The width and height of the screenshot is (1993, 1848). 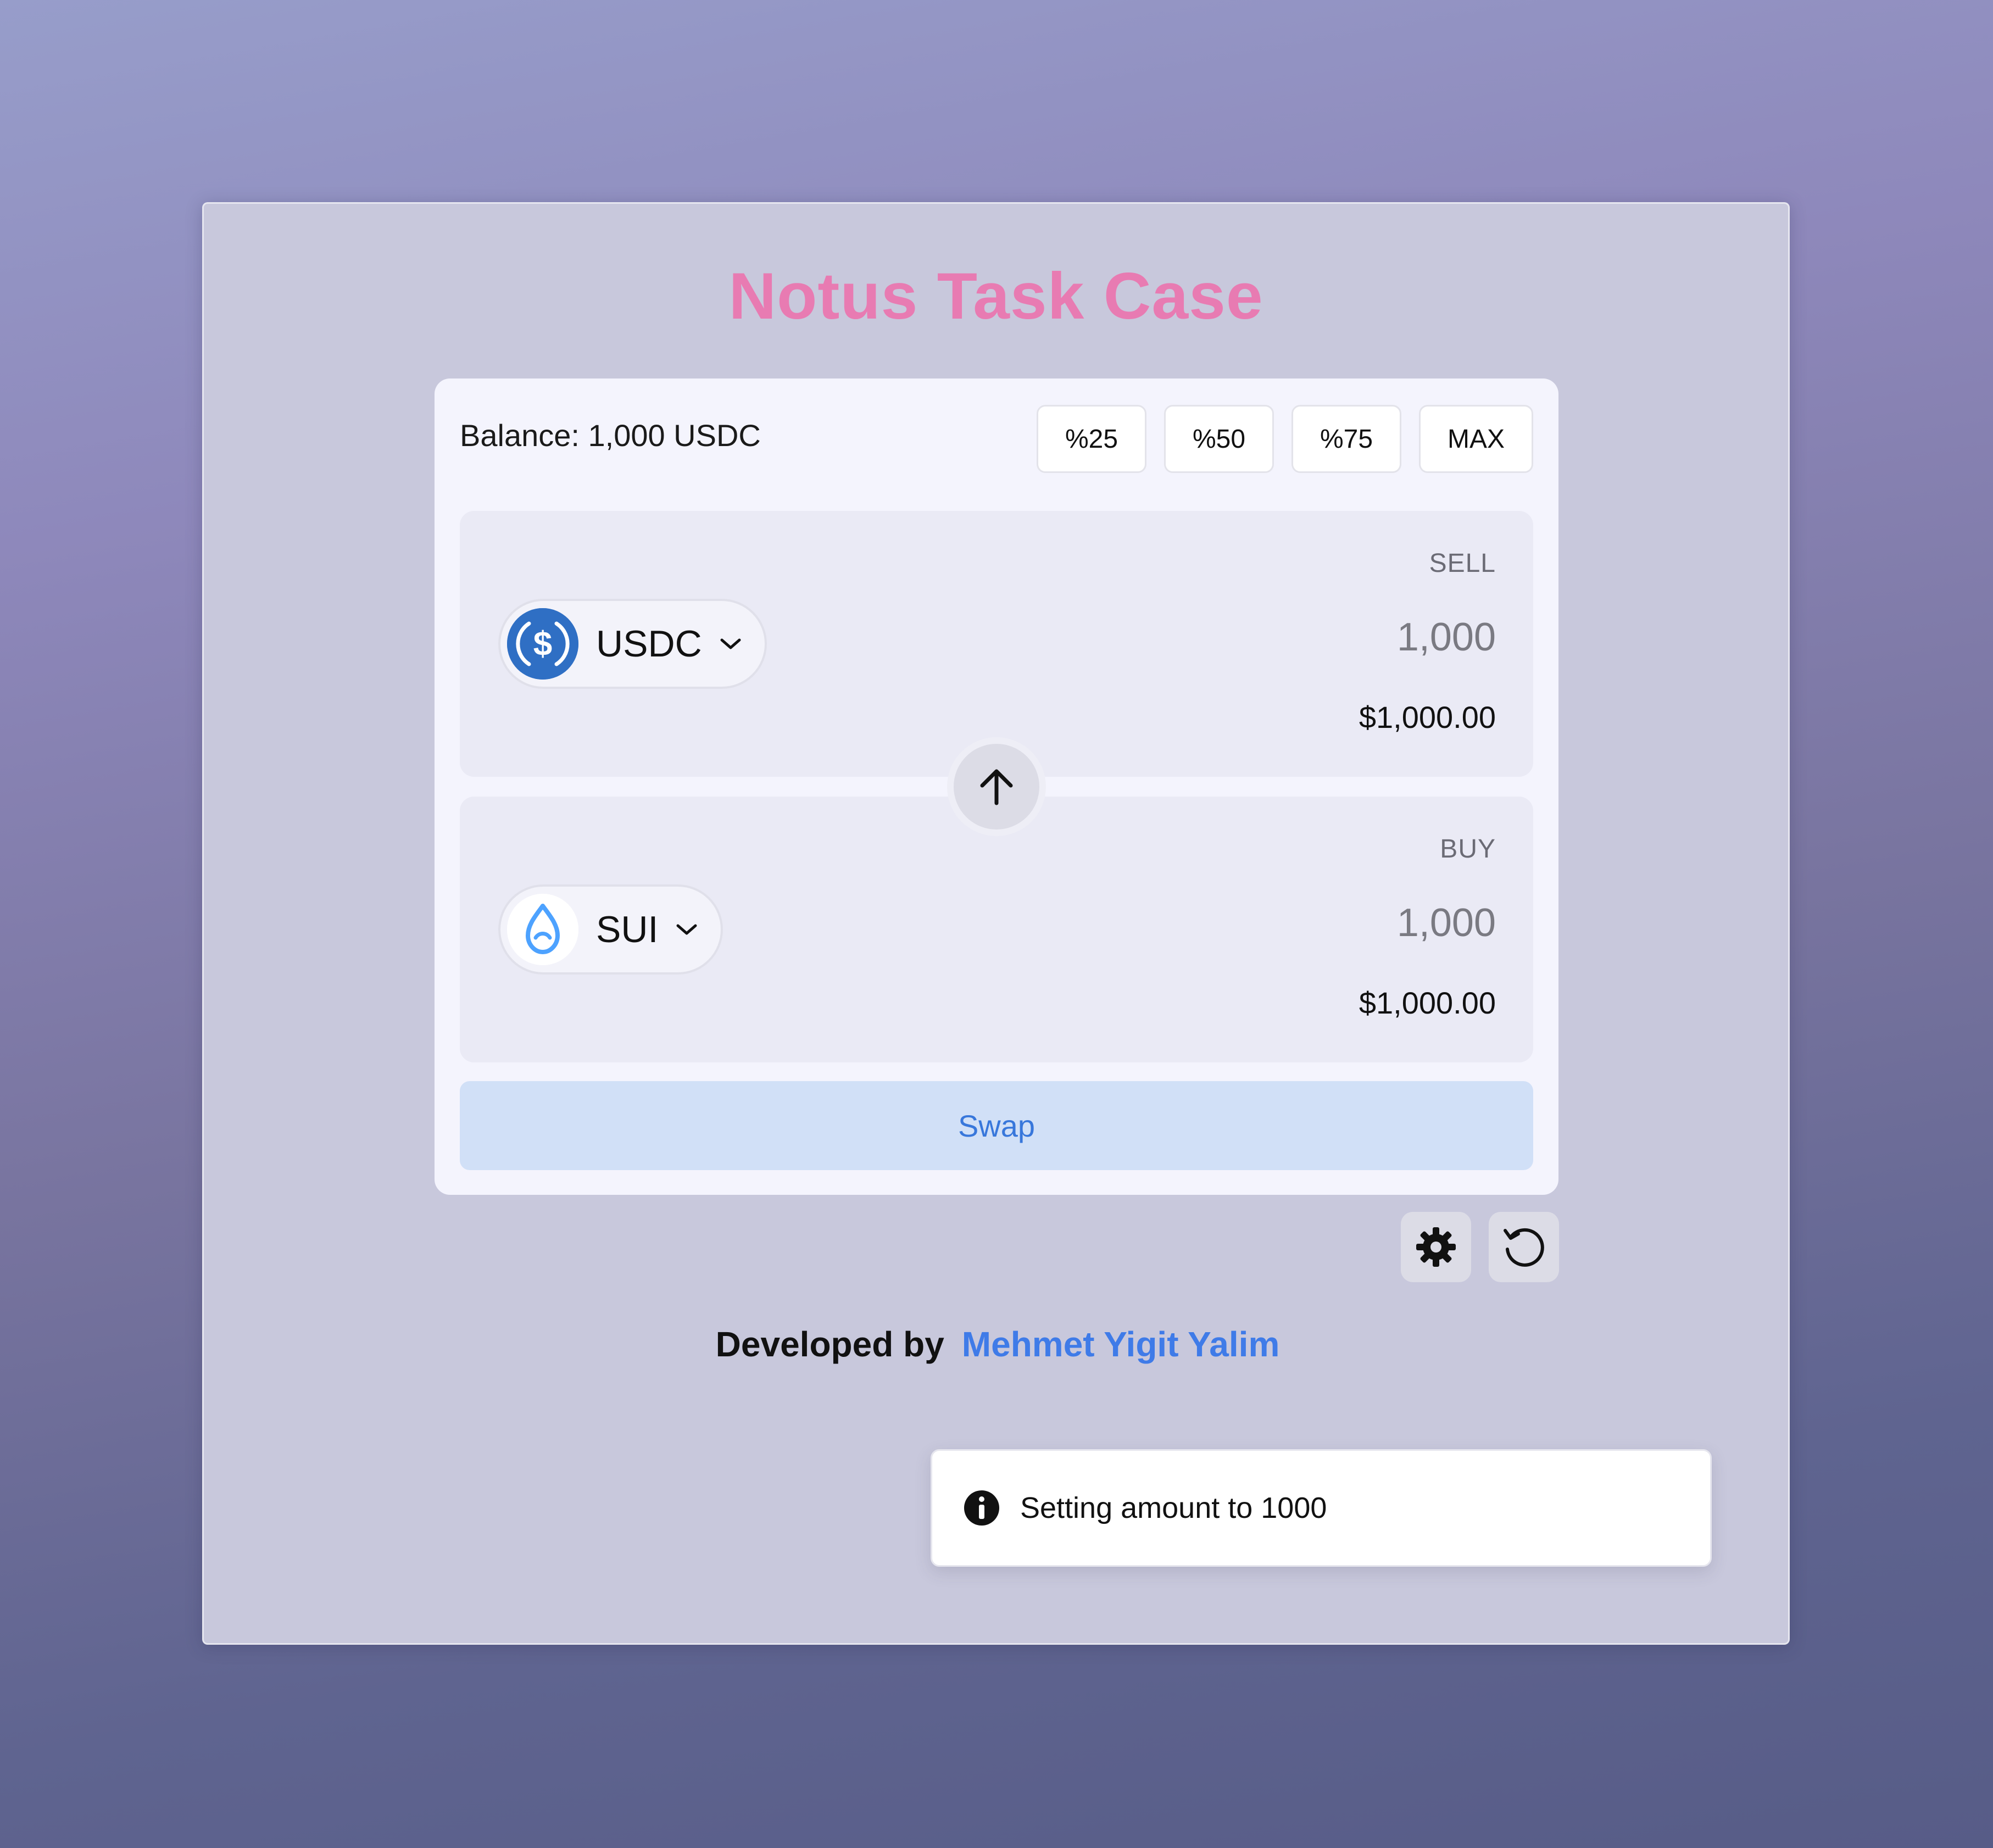 I want to click on gear-icon, so click(x=1436, y=1247).